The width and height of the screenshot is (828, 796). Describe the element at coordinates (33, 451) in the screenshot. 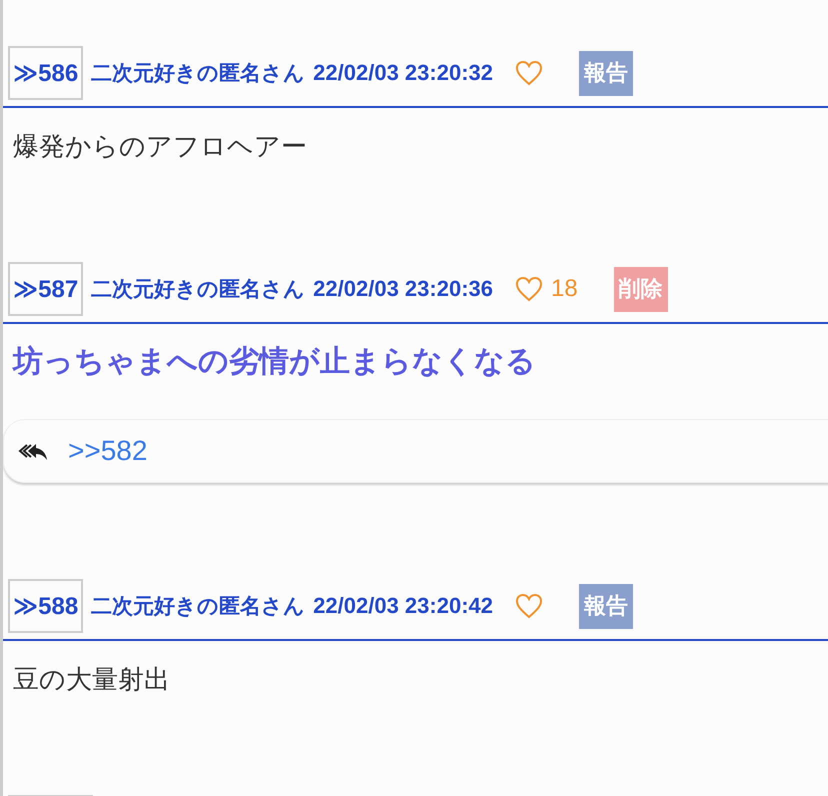

I see `reply-all-icon` at that location.